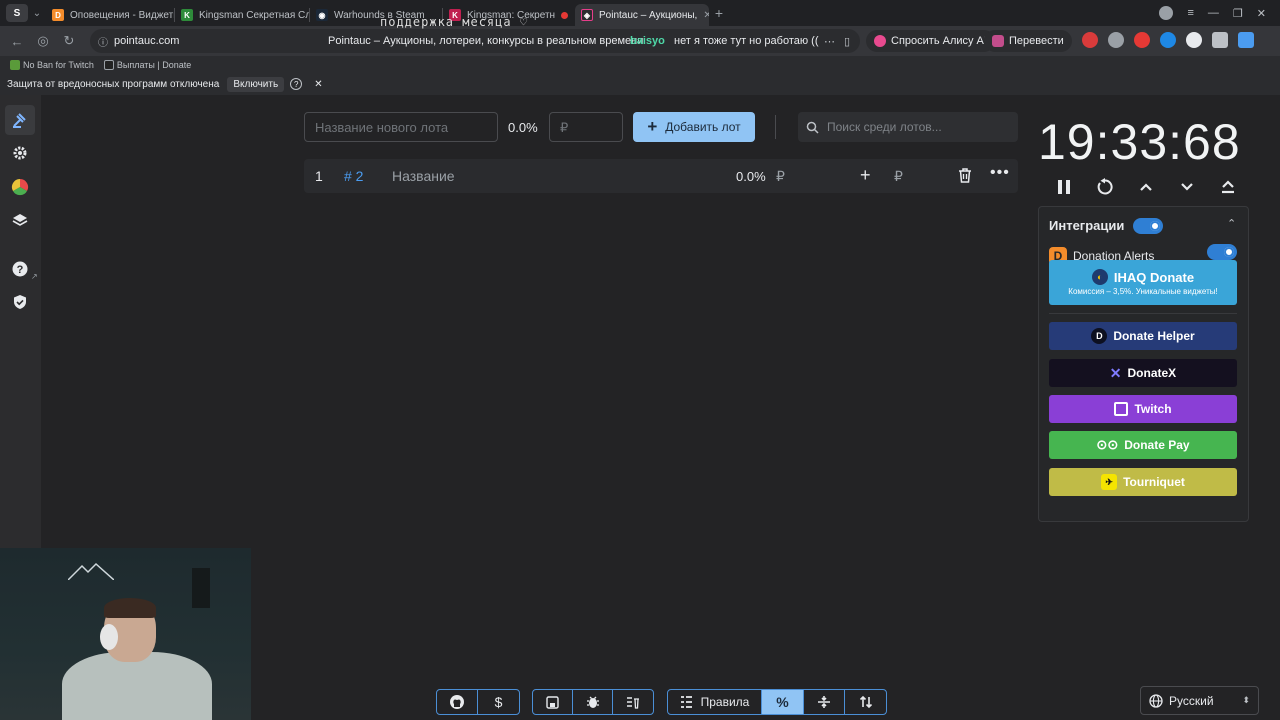 This screenshot has width=1280, height=720. I want to click on site-info-icon: ⓘ, so click(103, 41).